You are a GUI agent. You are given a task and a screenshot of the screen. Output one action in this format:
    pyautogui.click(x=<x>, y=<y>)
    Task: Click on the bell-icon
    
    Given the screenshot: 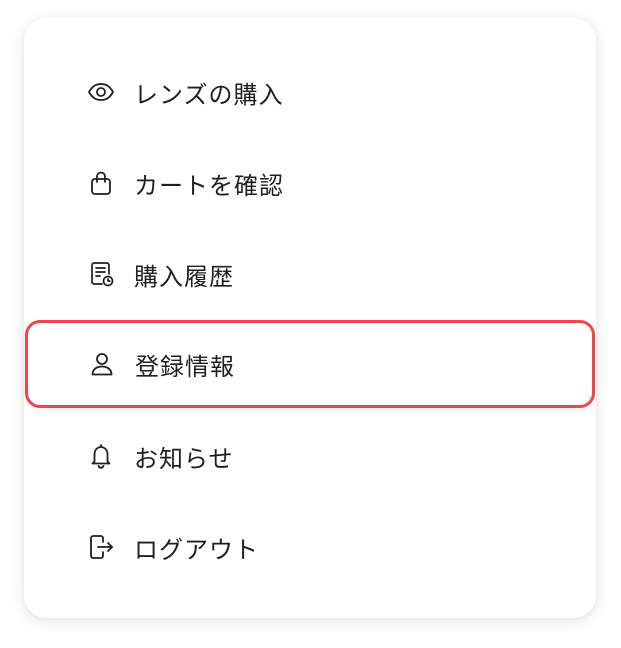 What is the action you would take?
    pyautogui.click(x=101, y=456)
    